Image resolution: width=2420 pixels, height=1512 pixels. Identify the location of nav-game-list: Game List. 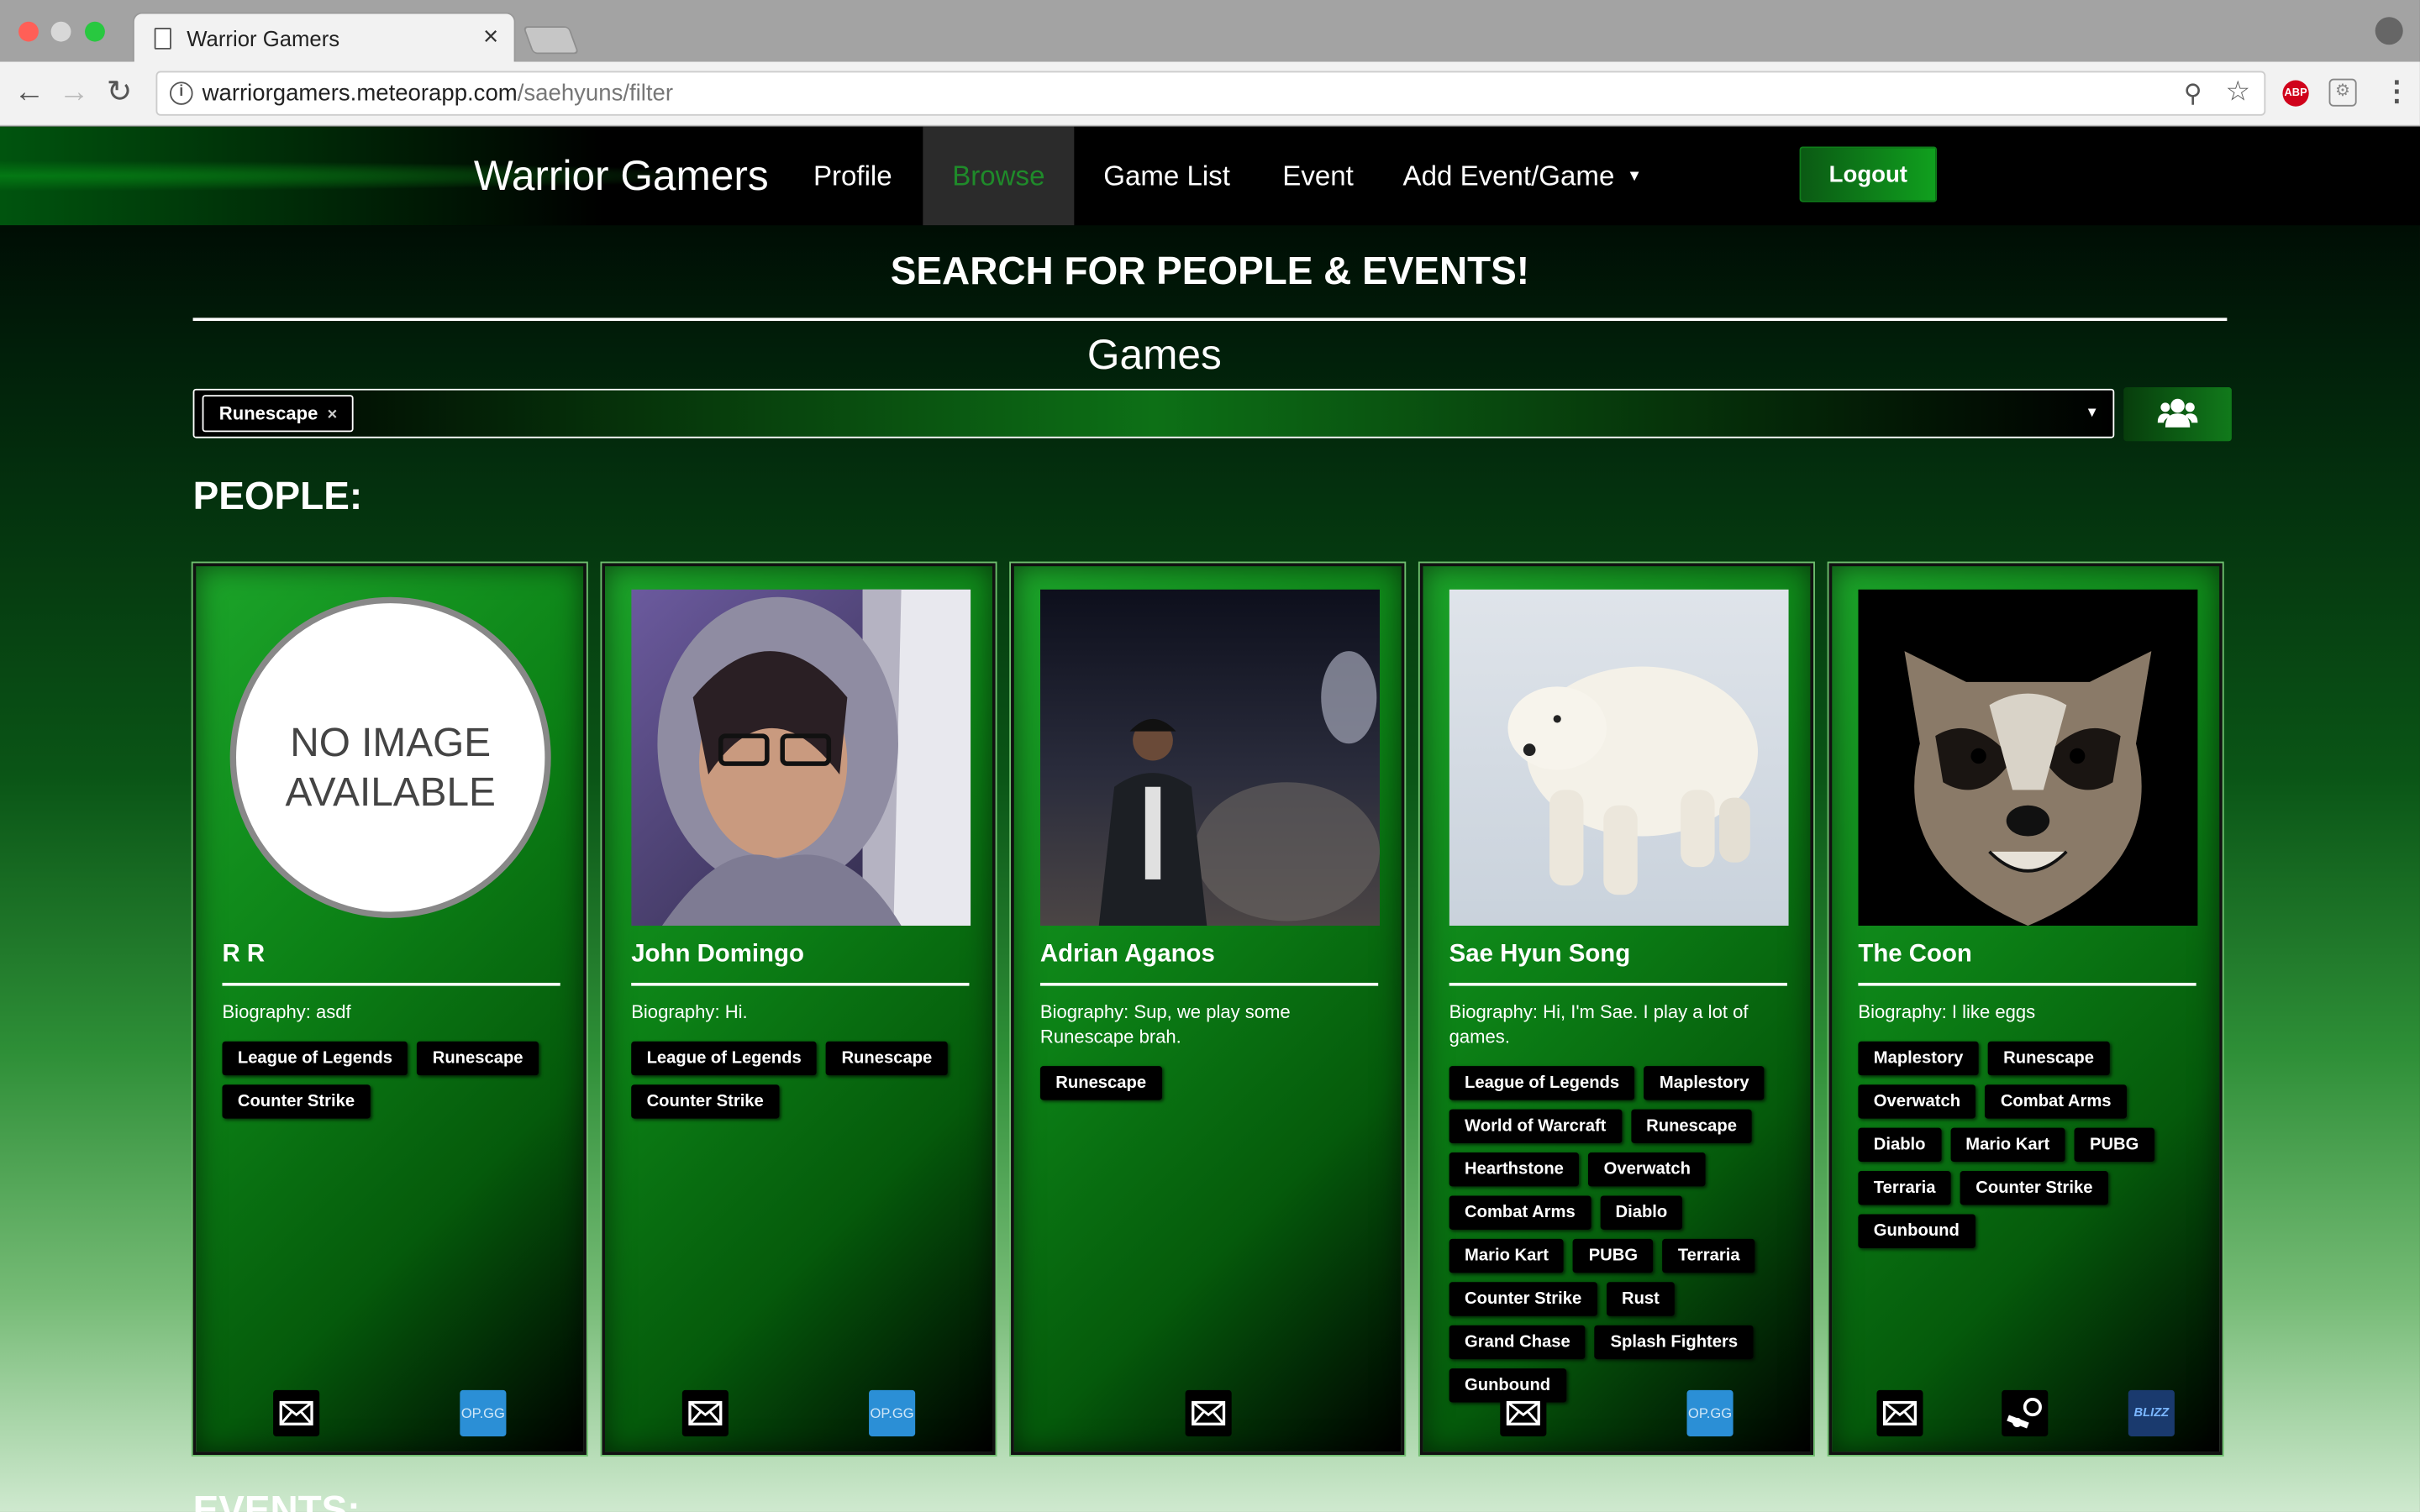
(1166, 176).